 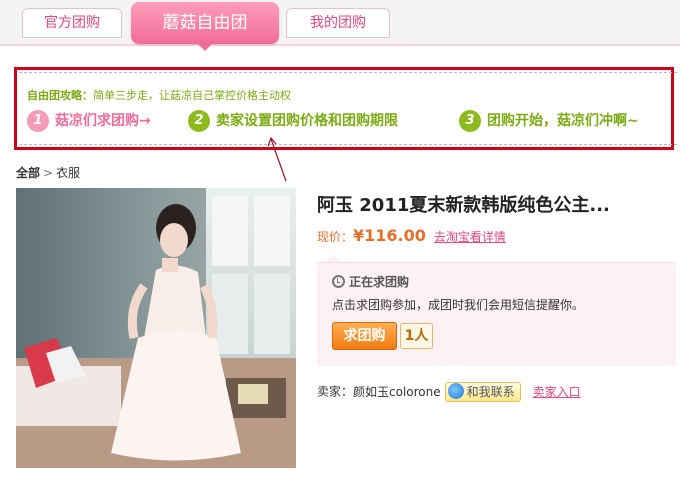 What do you see at coordinates (333, 258) in the screenshot?
I see `panel-caret` at bounding box center [333, 258].